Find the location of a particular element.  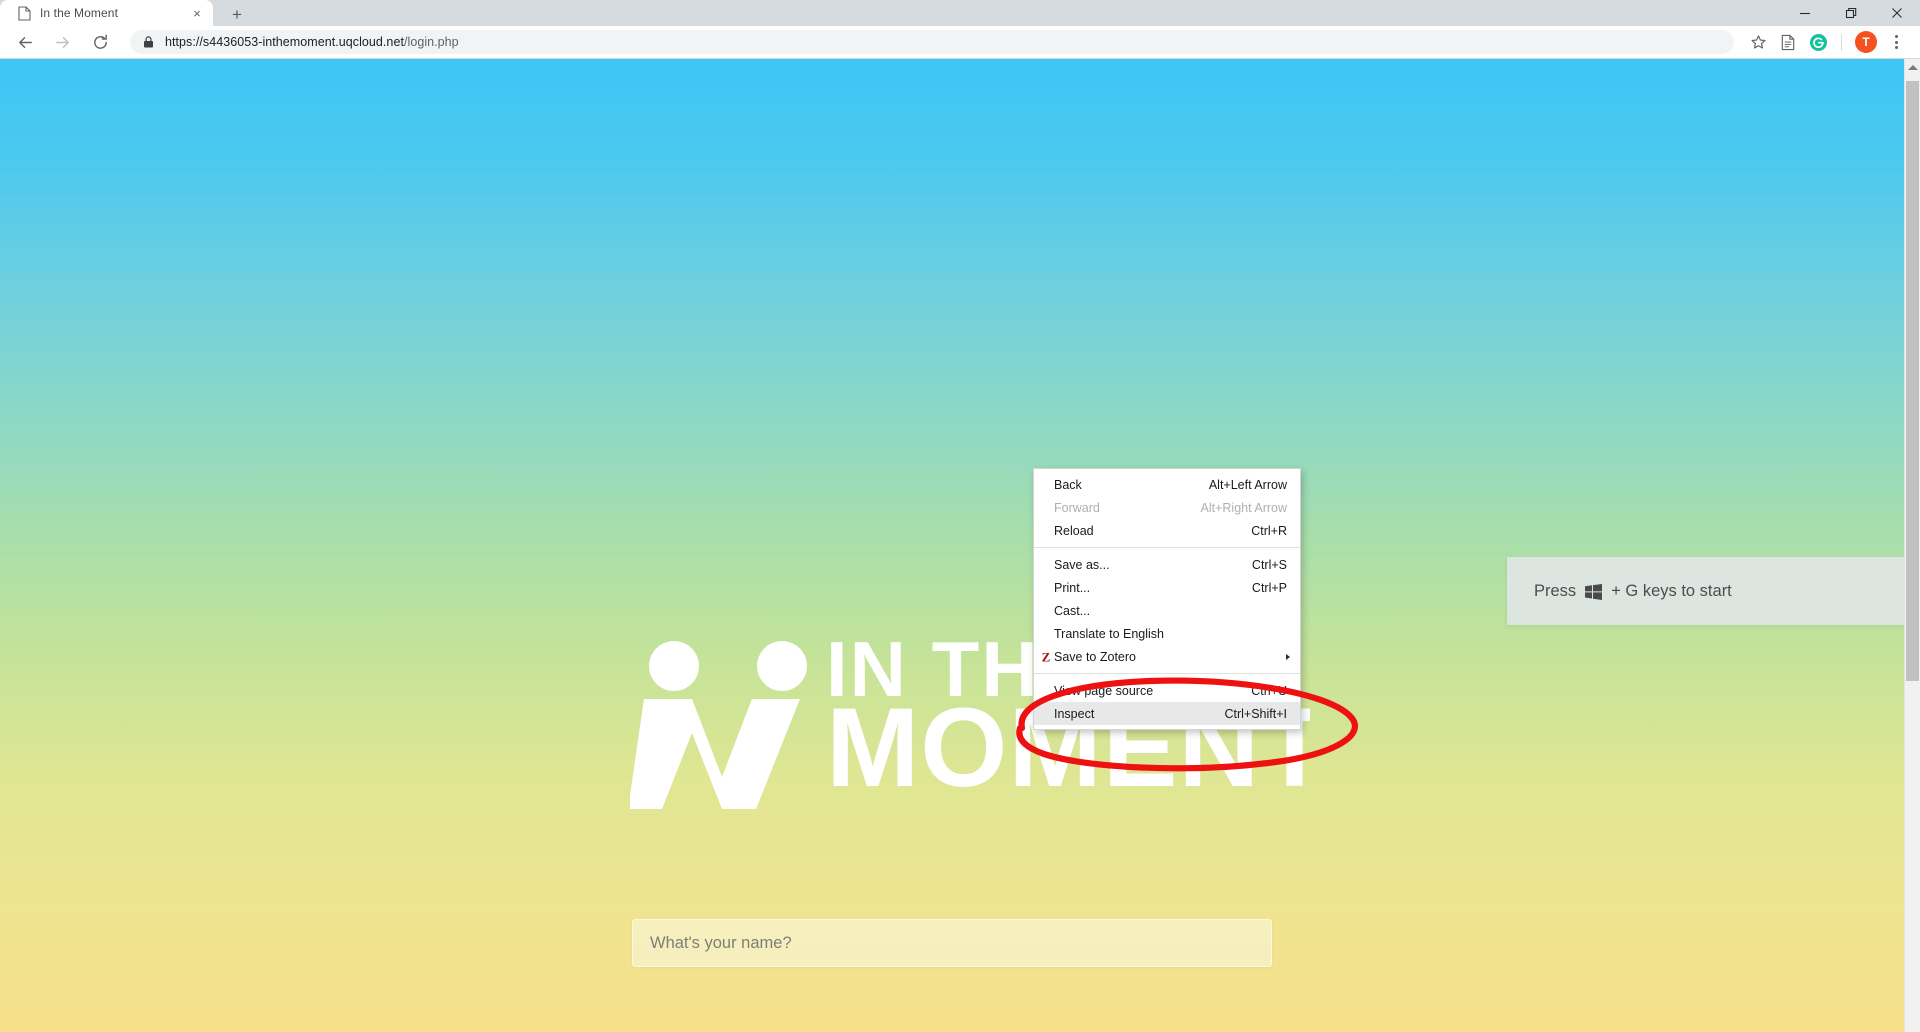

back-arrow-icon is located at coordinates (25, 42).